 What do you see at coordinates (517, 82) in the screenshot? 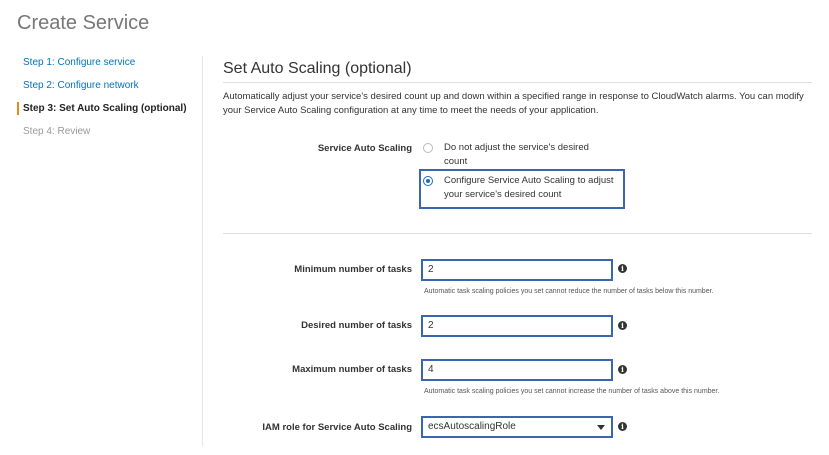
I see `section-title-divider` at bounding box center [517, 82].